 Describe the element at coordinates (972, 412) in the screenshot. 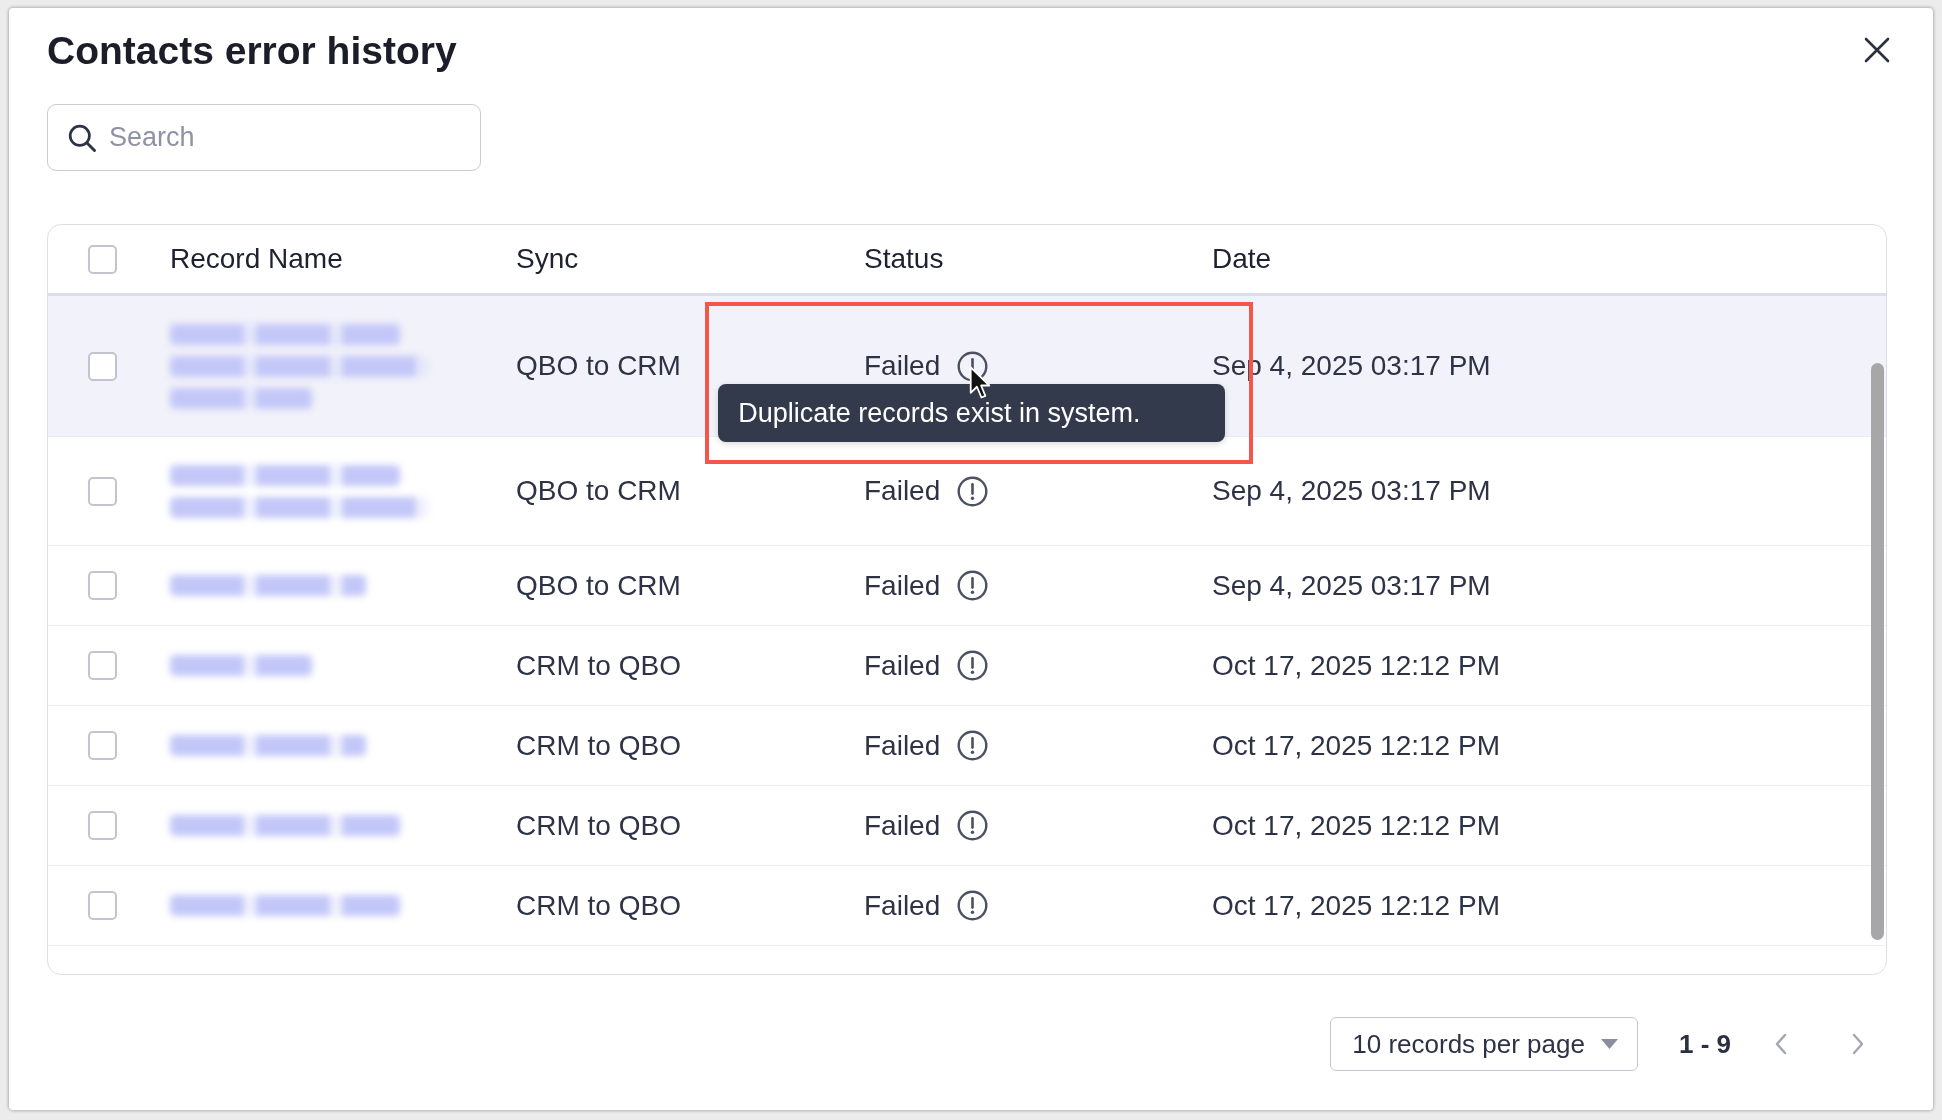

I see `tooltip: Duplicate records exist in system.` at that location.